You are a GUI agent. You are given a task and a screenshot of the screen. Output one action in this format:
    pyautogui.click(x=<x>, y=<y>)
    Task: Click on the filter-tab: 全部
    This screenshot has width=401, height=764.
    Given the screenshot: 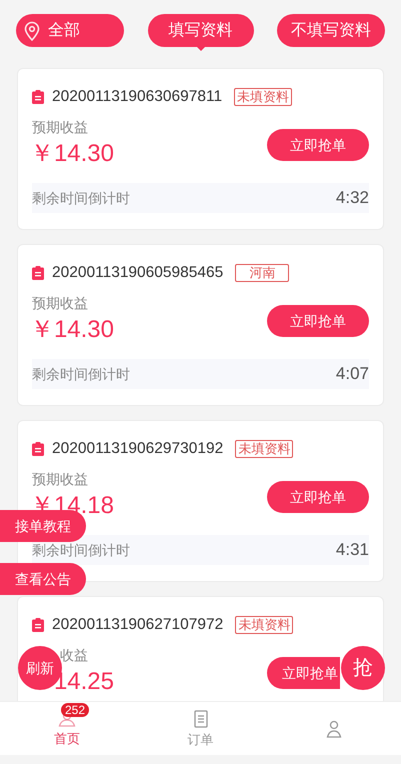 What is the action you would take?
    pyautogui.click(x=70, y=30)
    